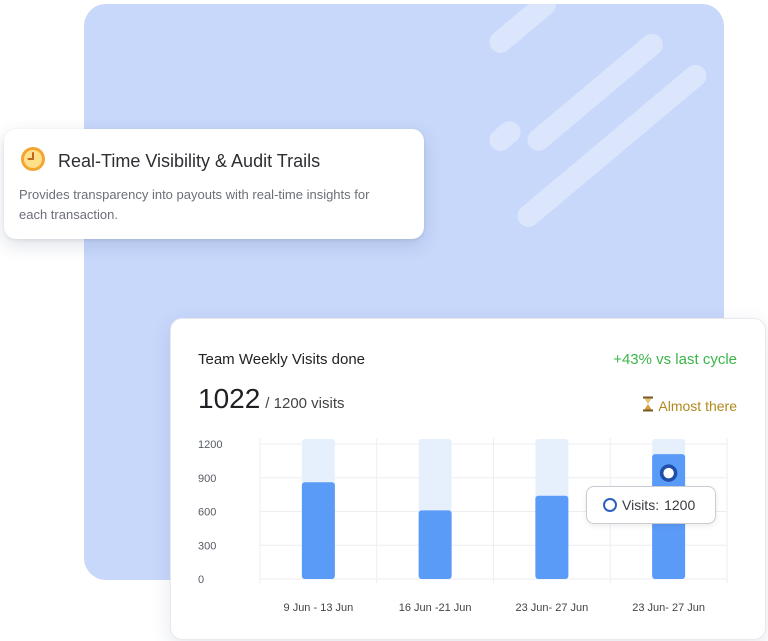  Describe the element at coordinates (319, 608) in the screenshot. I see `x-tick-label: 9 Jun - 13 Jun` at that location.